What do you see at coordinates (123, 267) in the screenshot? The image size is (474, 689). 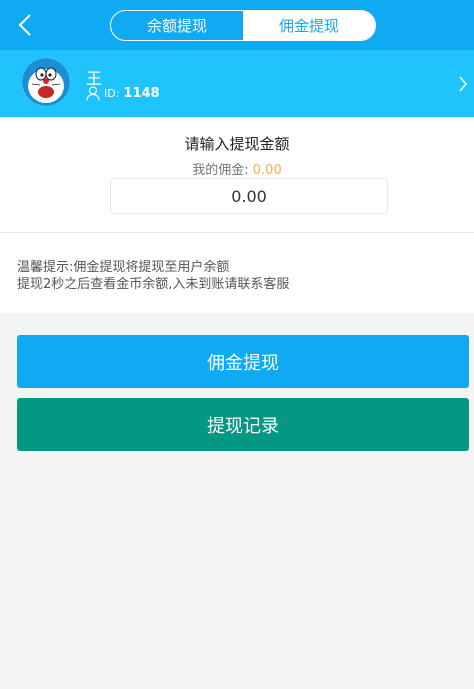 I see `tip-line-1: 温馨提示:佣金提现将提现至用户余额` at bounding box center [123, 267].